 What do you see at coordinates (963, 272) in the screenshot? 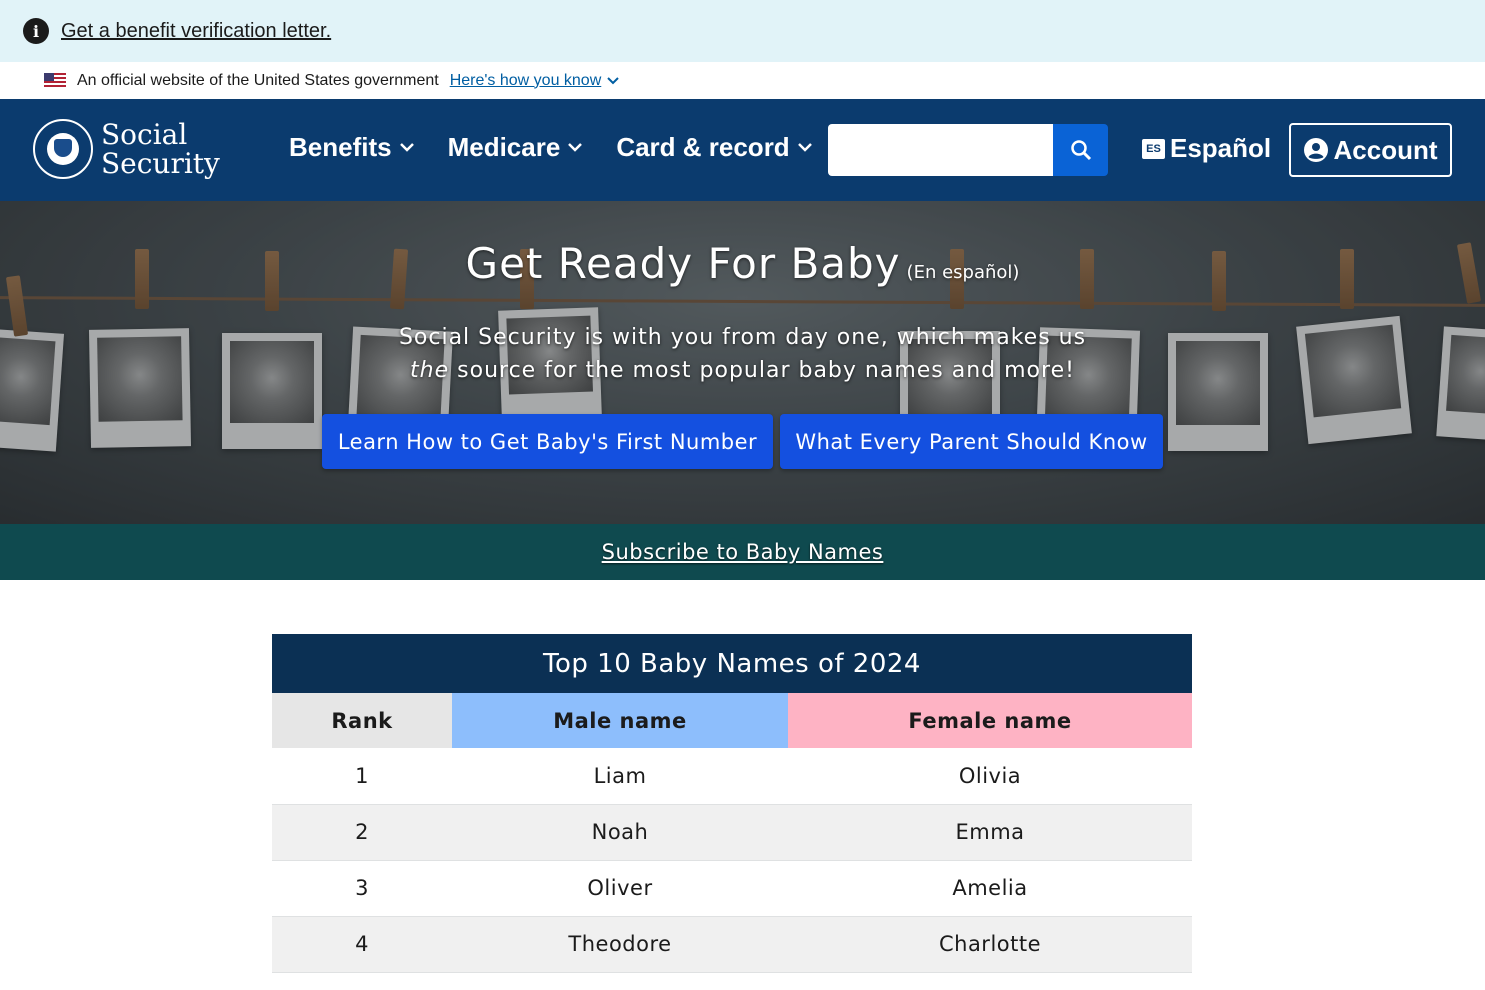
I see `en-espanol-link: (En español)` at bounding box center [963, 272].